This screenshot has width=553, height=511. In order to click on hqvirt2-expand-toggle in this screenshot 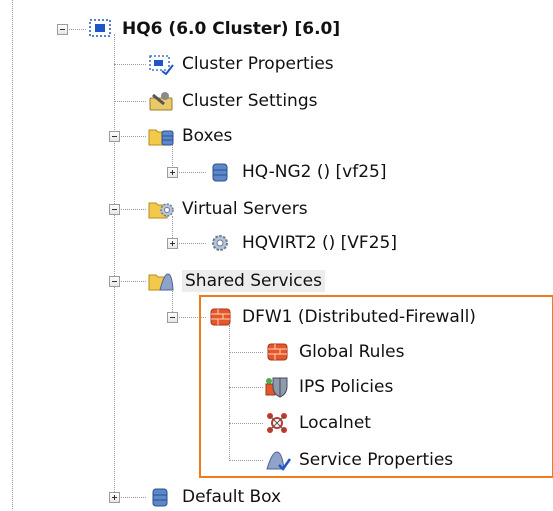, I will do `click(172, 243)`.